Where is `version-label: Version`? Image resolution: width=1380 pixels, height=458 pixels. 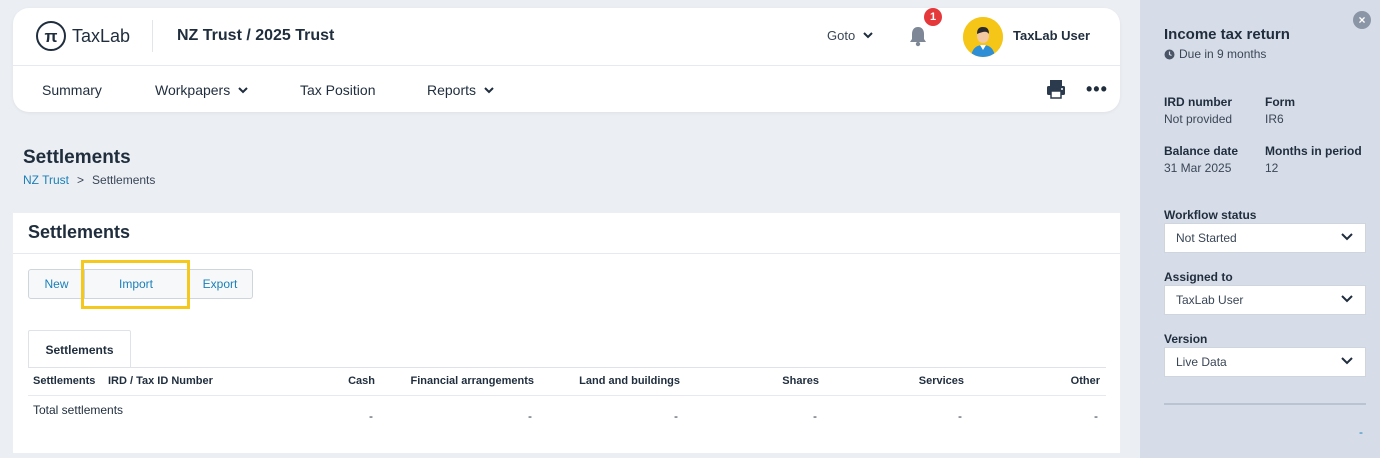
version-label: Version is located at coordinates (1186, 339).